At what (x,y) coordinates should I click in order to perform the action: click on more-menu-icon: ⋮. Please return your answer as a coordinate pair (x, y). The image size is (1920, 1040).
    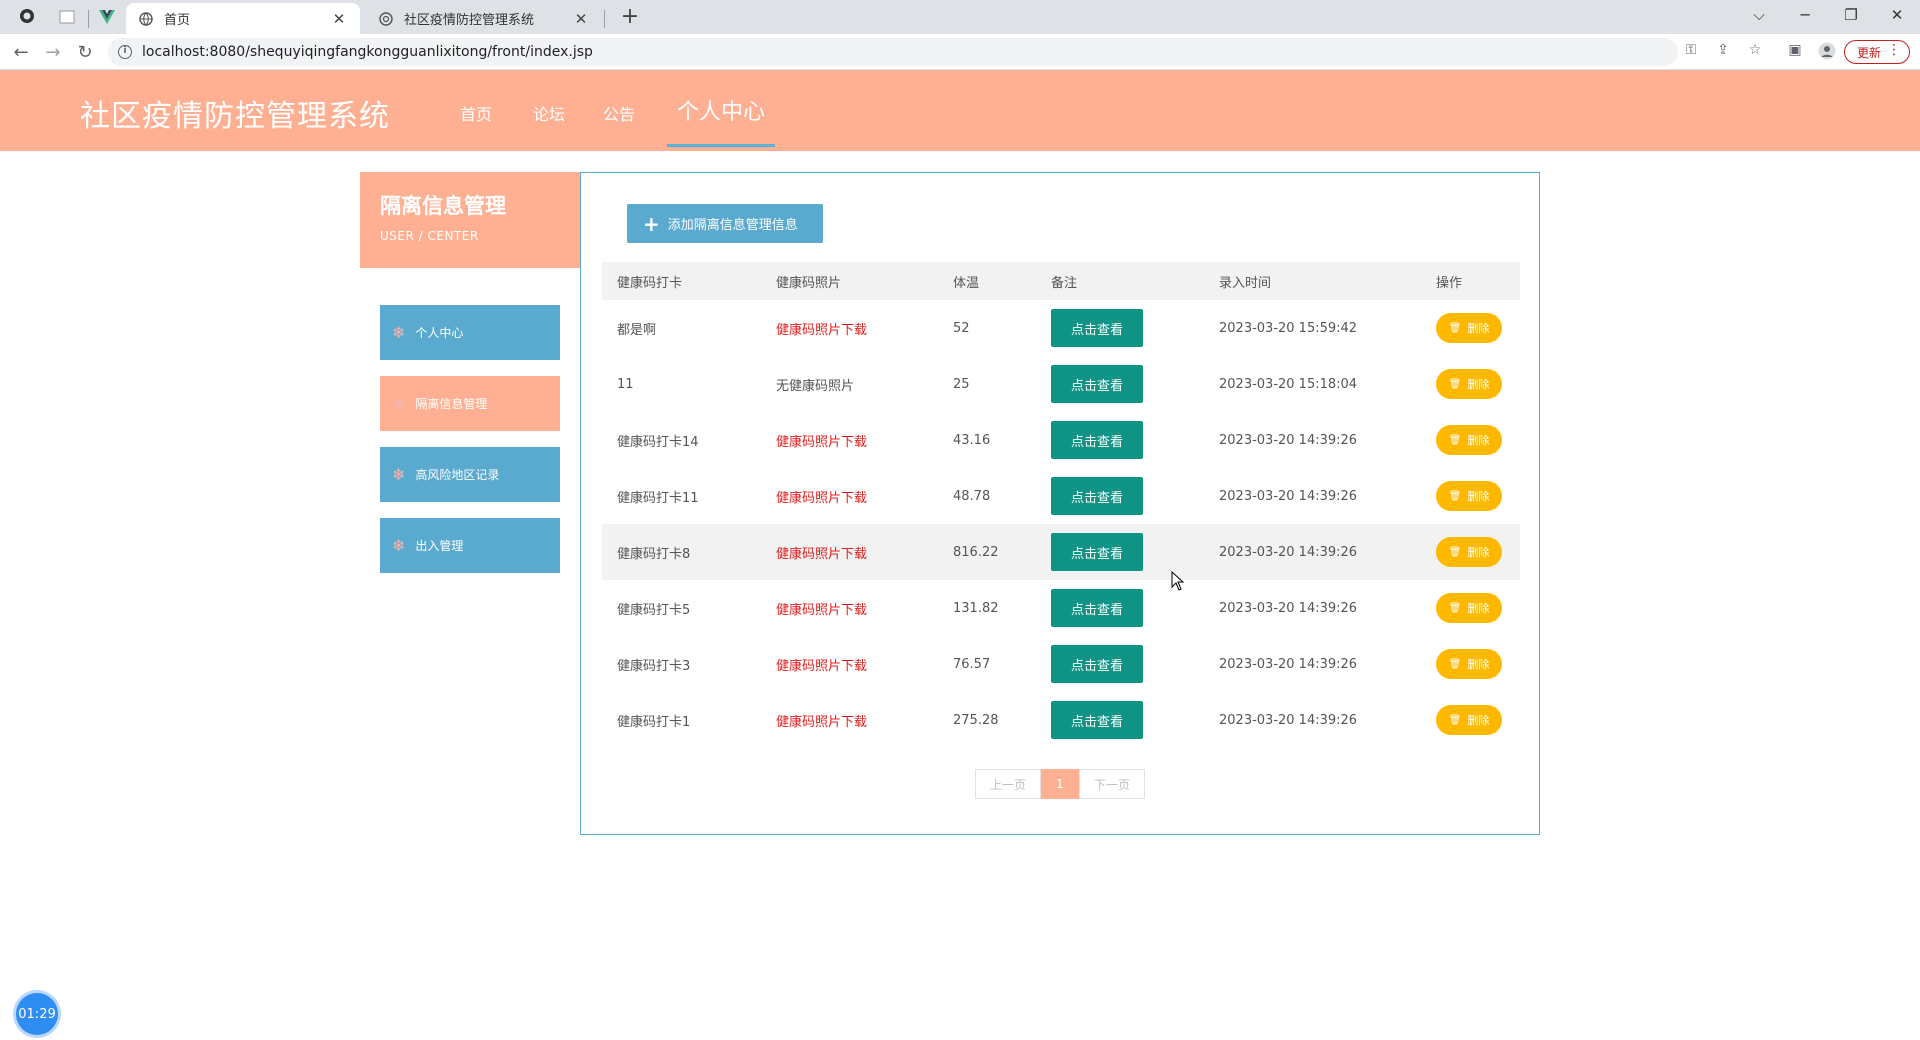
    Looking at the image, I should click on (1894, 50).